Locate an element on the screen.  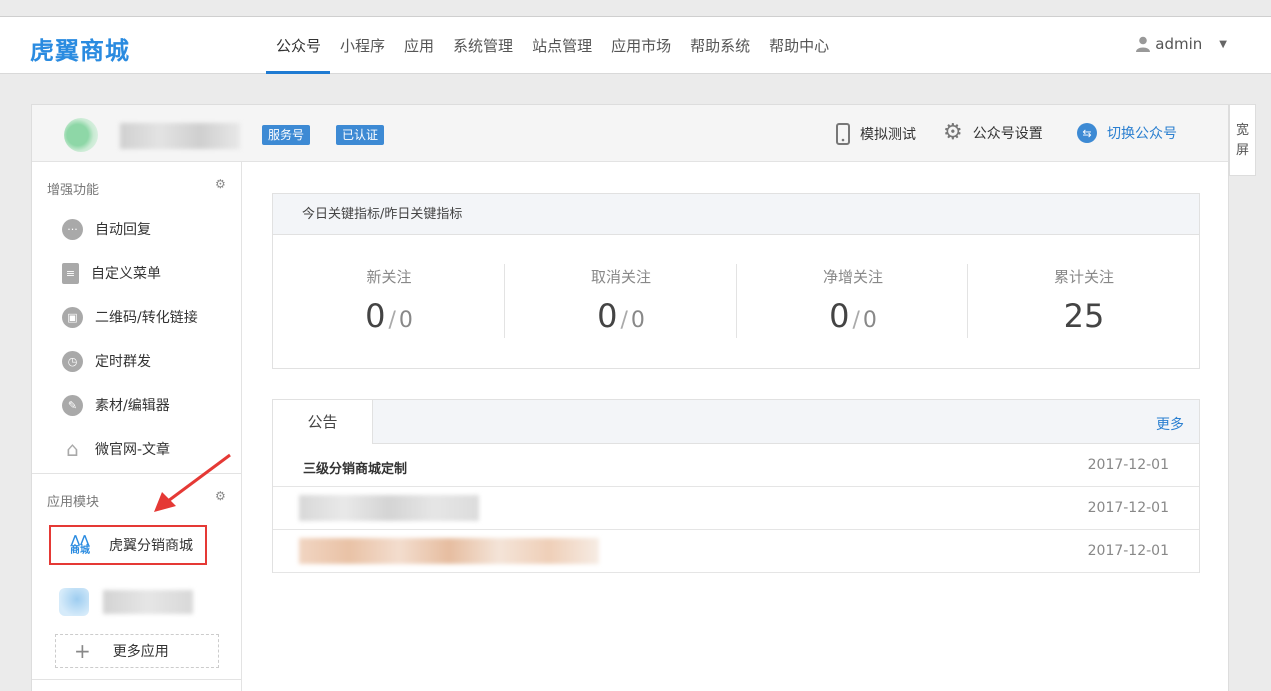
account-avatar is located at coordinates (81, 135).